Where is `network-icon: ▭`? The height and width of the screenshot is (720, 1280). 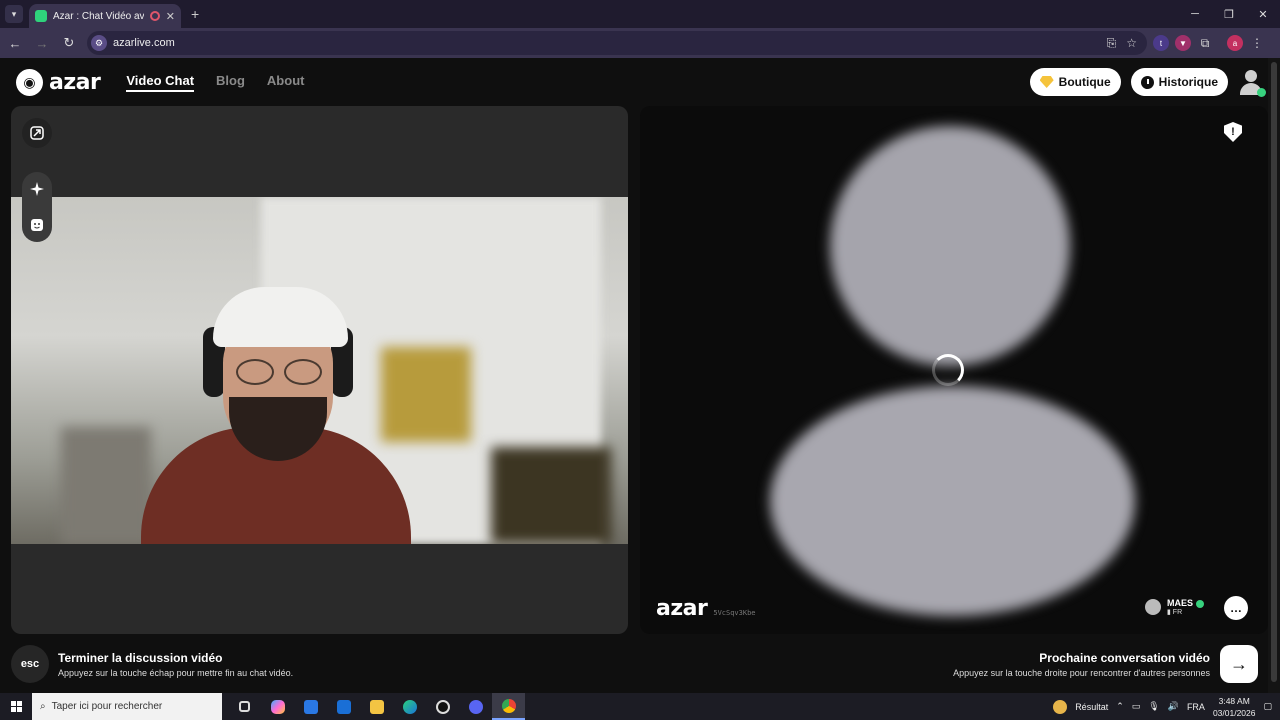 network-icon: ▭ is located at coordinates (1136, 706).